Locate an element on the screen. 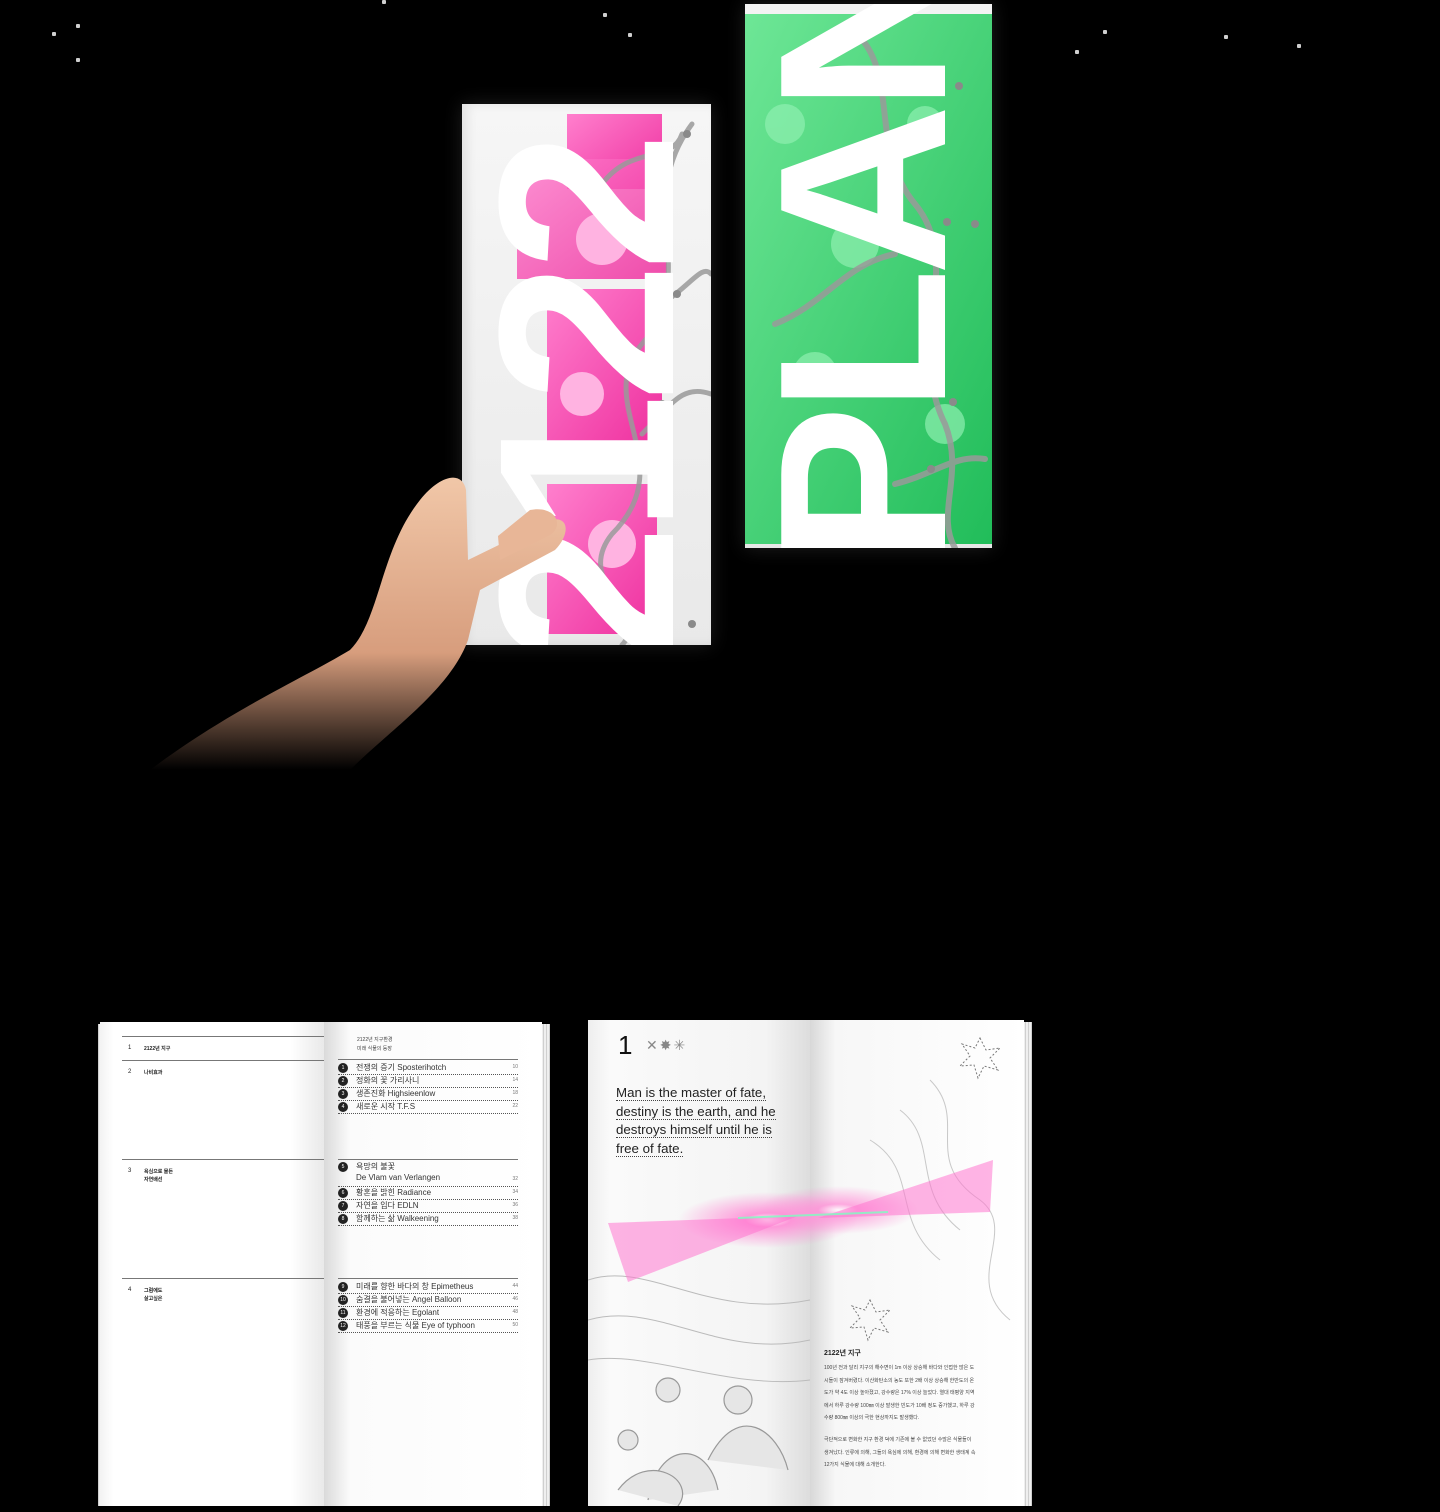  entry-title: 새로운 시작 T.F.S is located at coordinates (386, 1106).